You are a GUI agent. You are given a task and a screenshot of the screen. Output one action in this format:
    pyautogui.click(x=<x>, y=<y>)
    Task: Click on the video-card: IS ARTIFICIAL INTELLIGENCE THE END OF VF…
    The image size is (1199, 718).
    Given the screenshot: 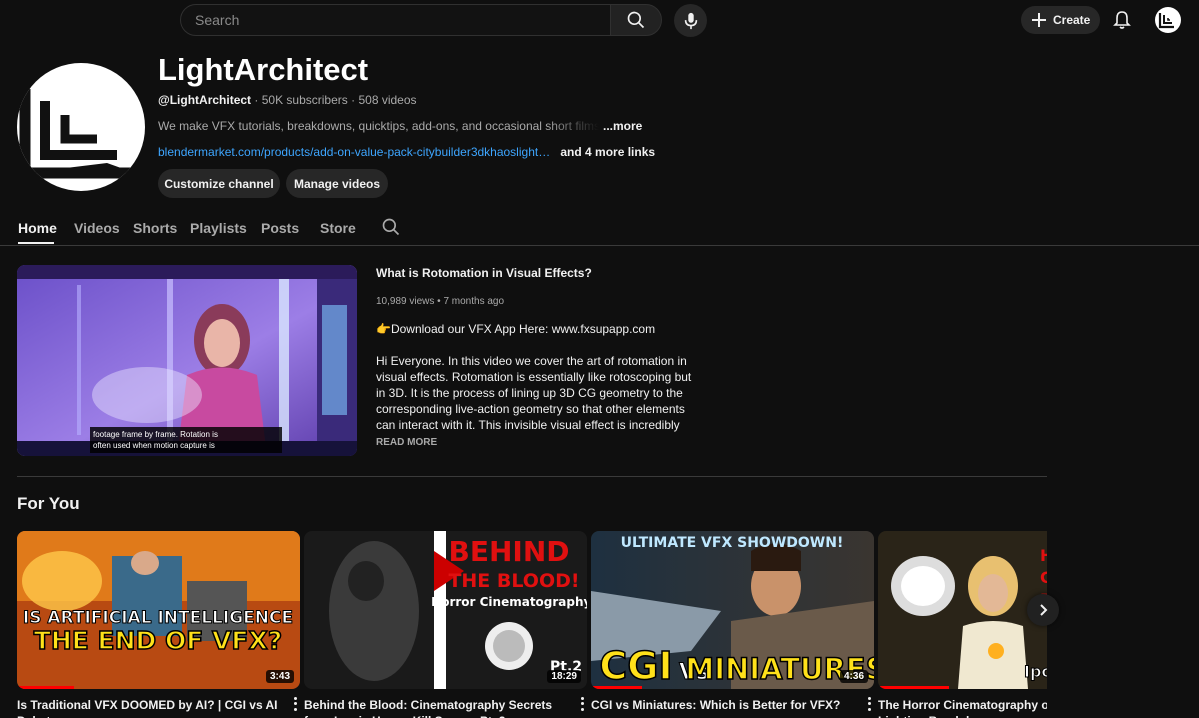 What is the action you would take?
    pyautogui.click(x=158, y=624)
    